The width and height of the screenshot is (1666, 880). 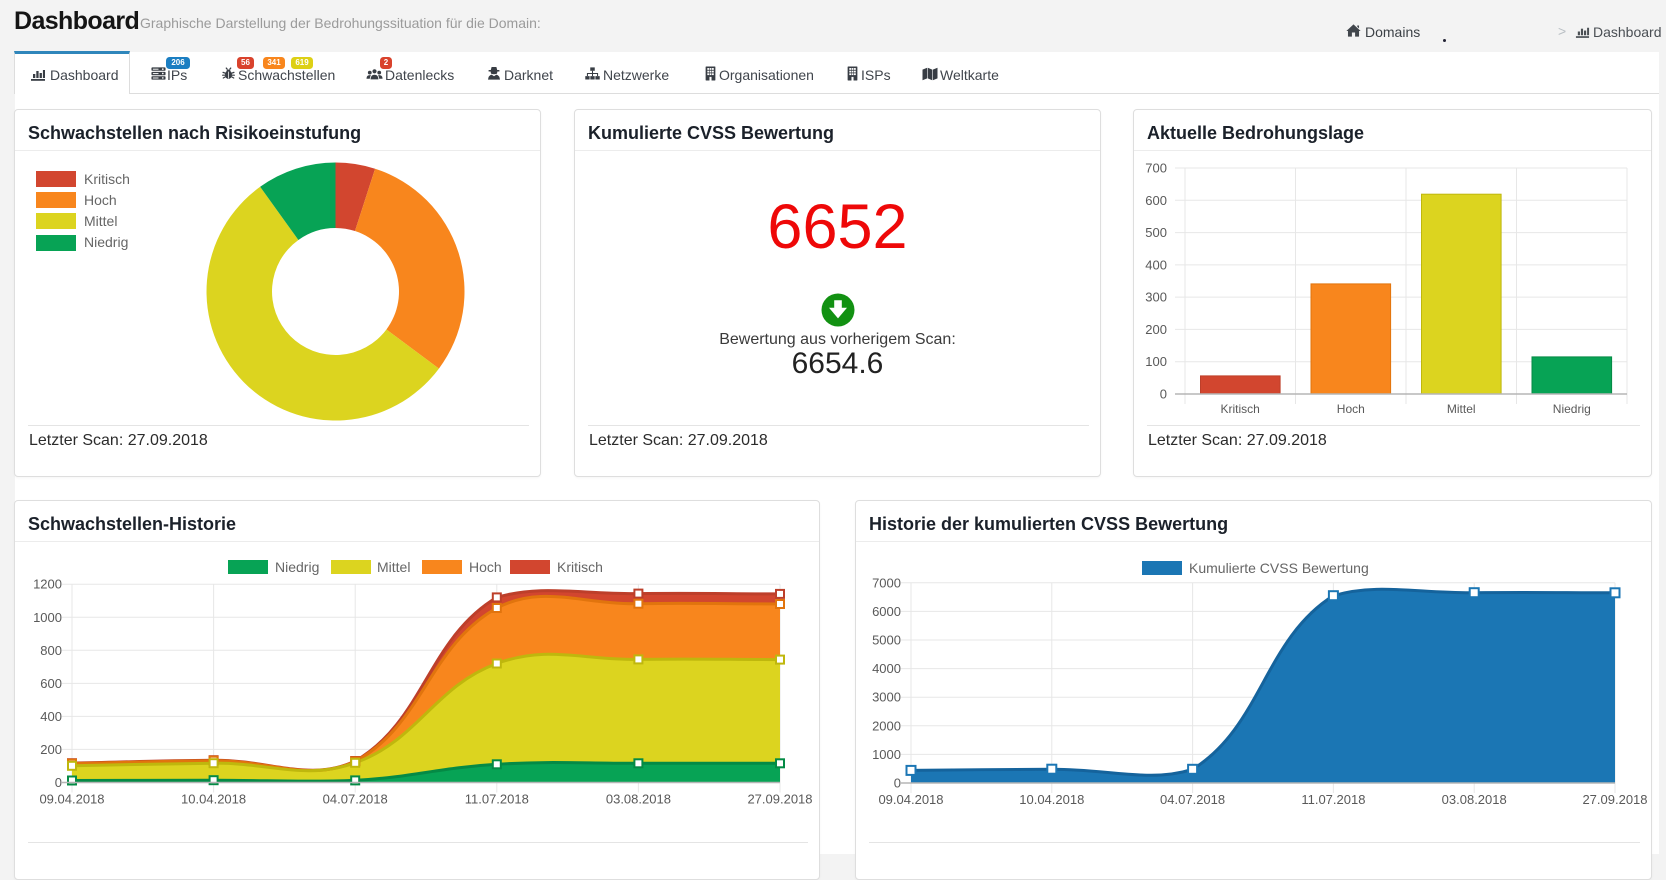 What do you see at coordinates (1461, 409) in the screenshot?
I see `svg-text: Mittel` at bounding box center [1461, 409].